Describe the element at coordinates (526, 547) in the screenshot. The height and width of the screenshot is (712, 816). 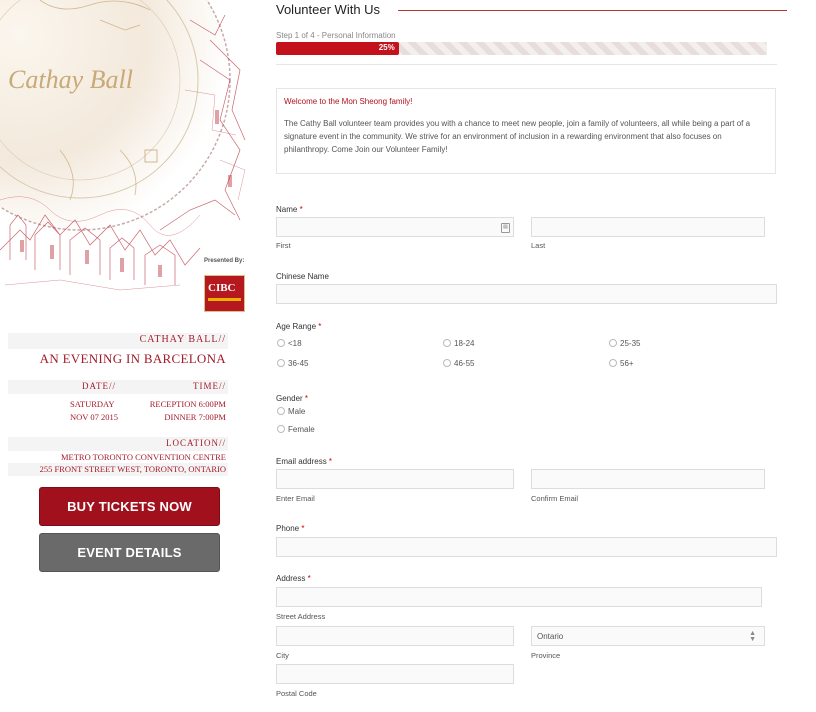
I see `phone-input` at that location.